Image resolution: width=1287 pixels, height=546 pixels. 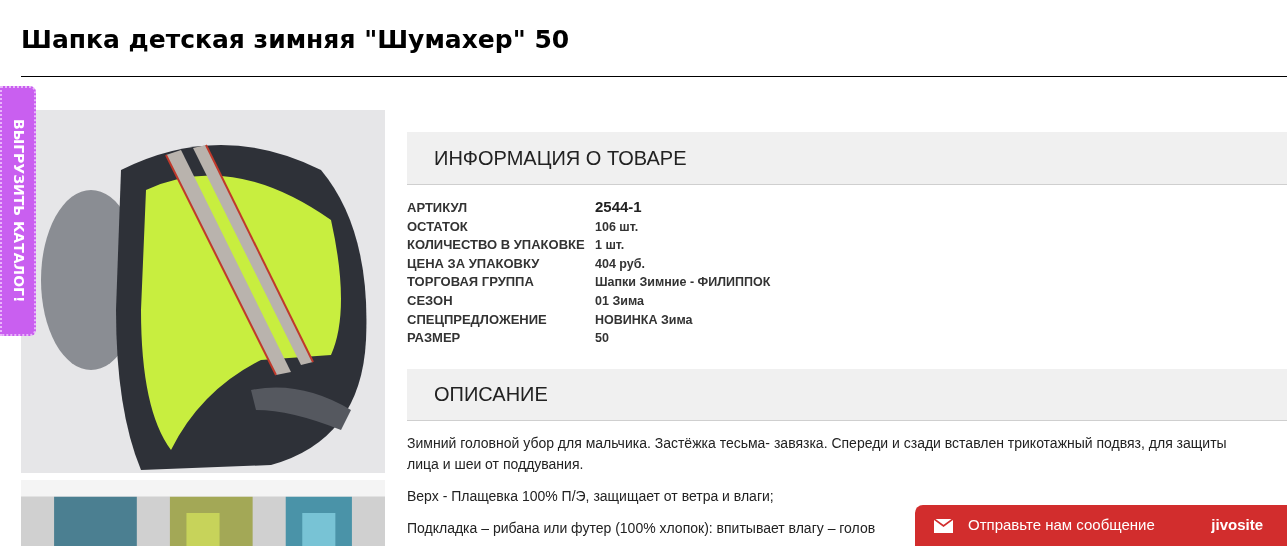 I want to click on field-value: Шапки Зимние - ФИЛИППОК, so click(x=683, y=283).